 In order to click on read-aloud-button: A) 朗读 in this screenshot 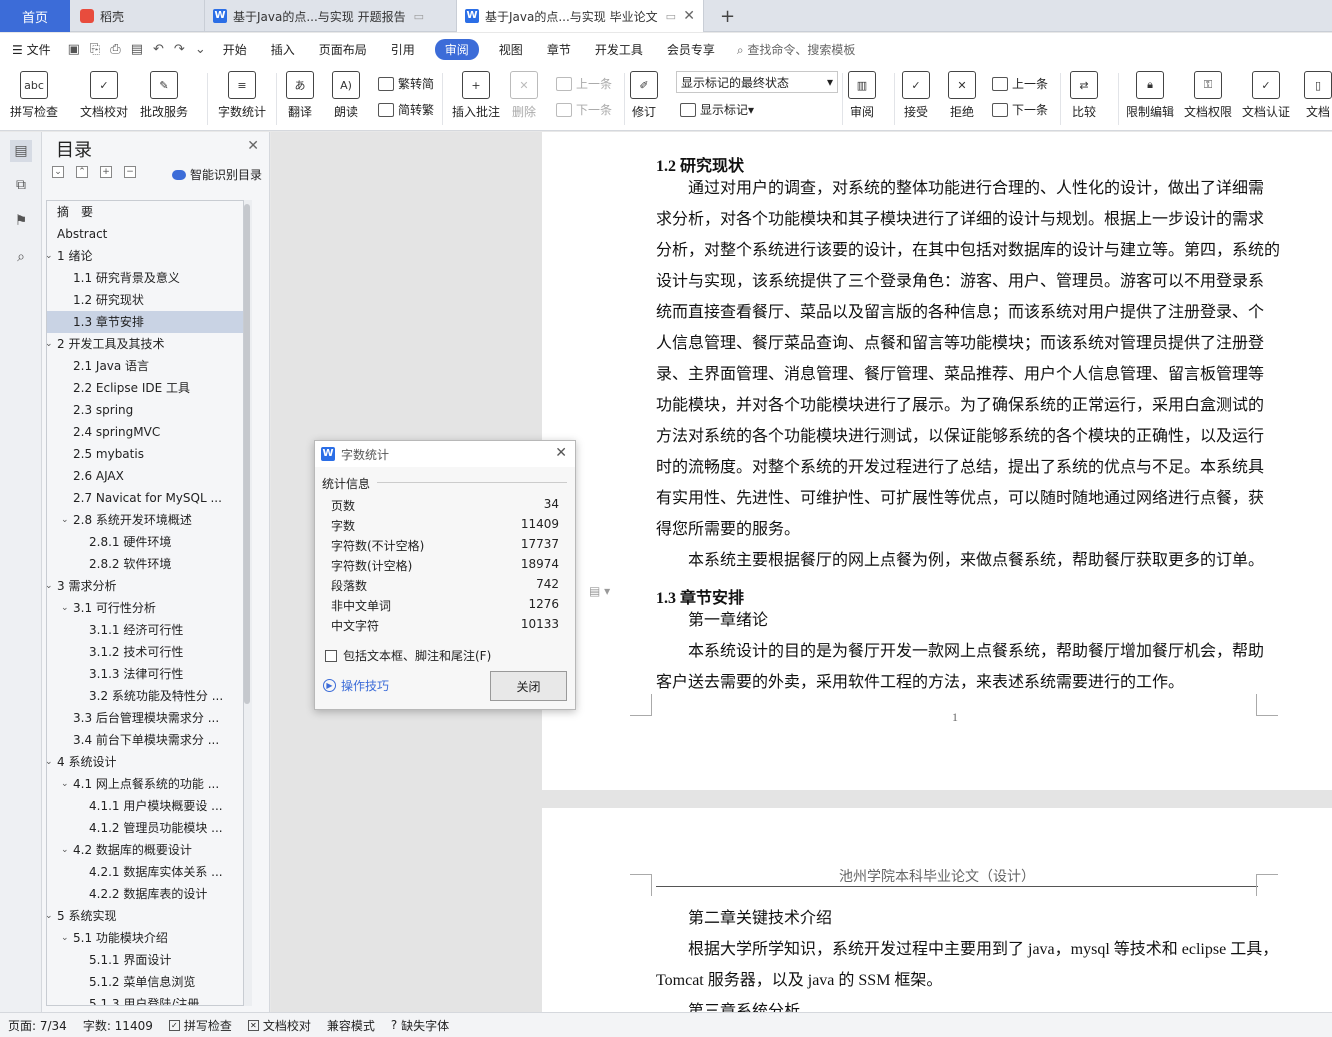, I will do `click(346, 95)`.